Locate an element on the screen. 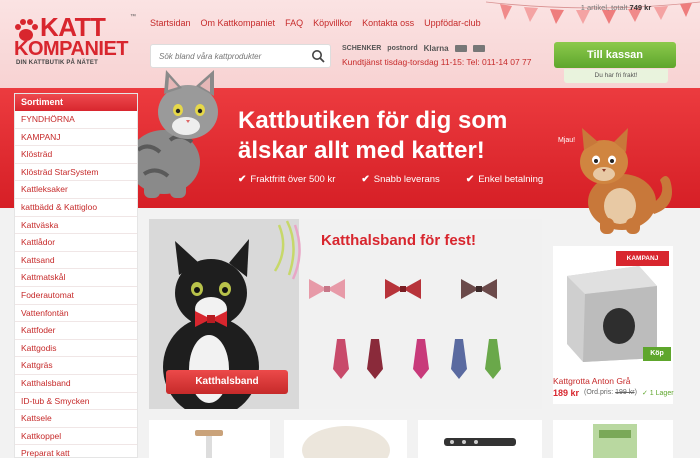  nav-link-kontakta-oss: Kontakta oss is located at coordinates (388, 23).